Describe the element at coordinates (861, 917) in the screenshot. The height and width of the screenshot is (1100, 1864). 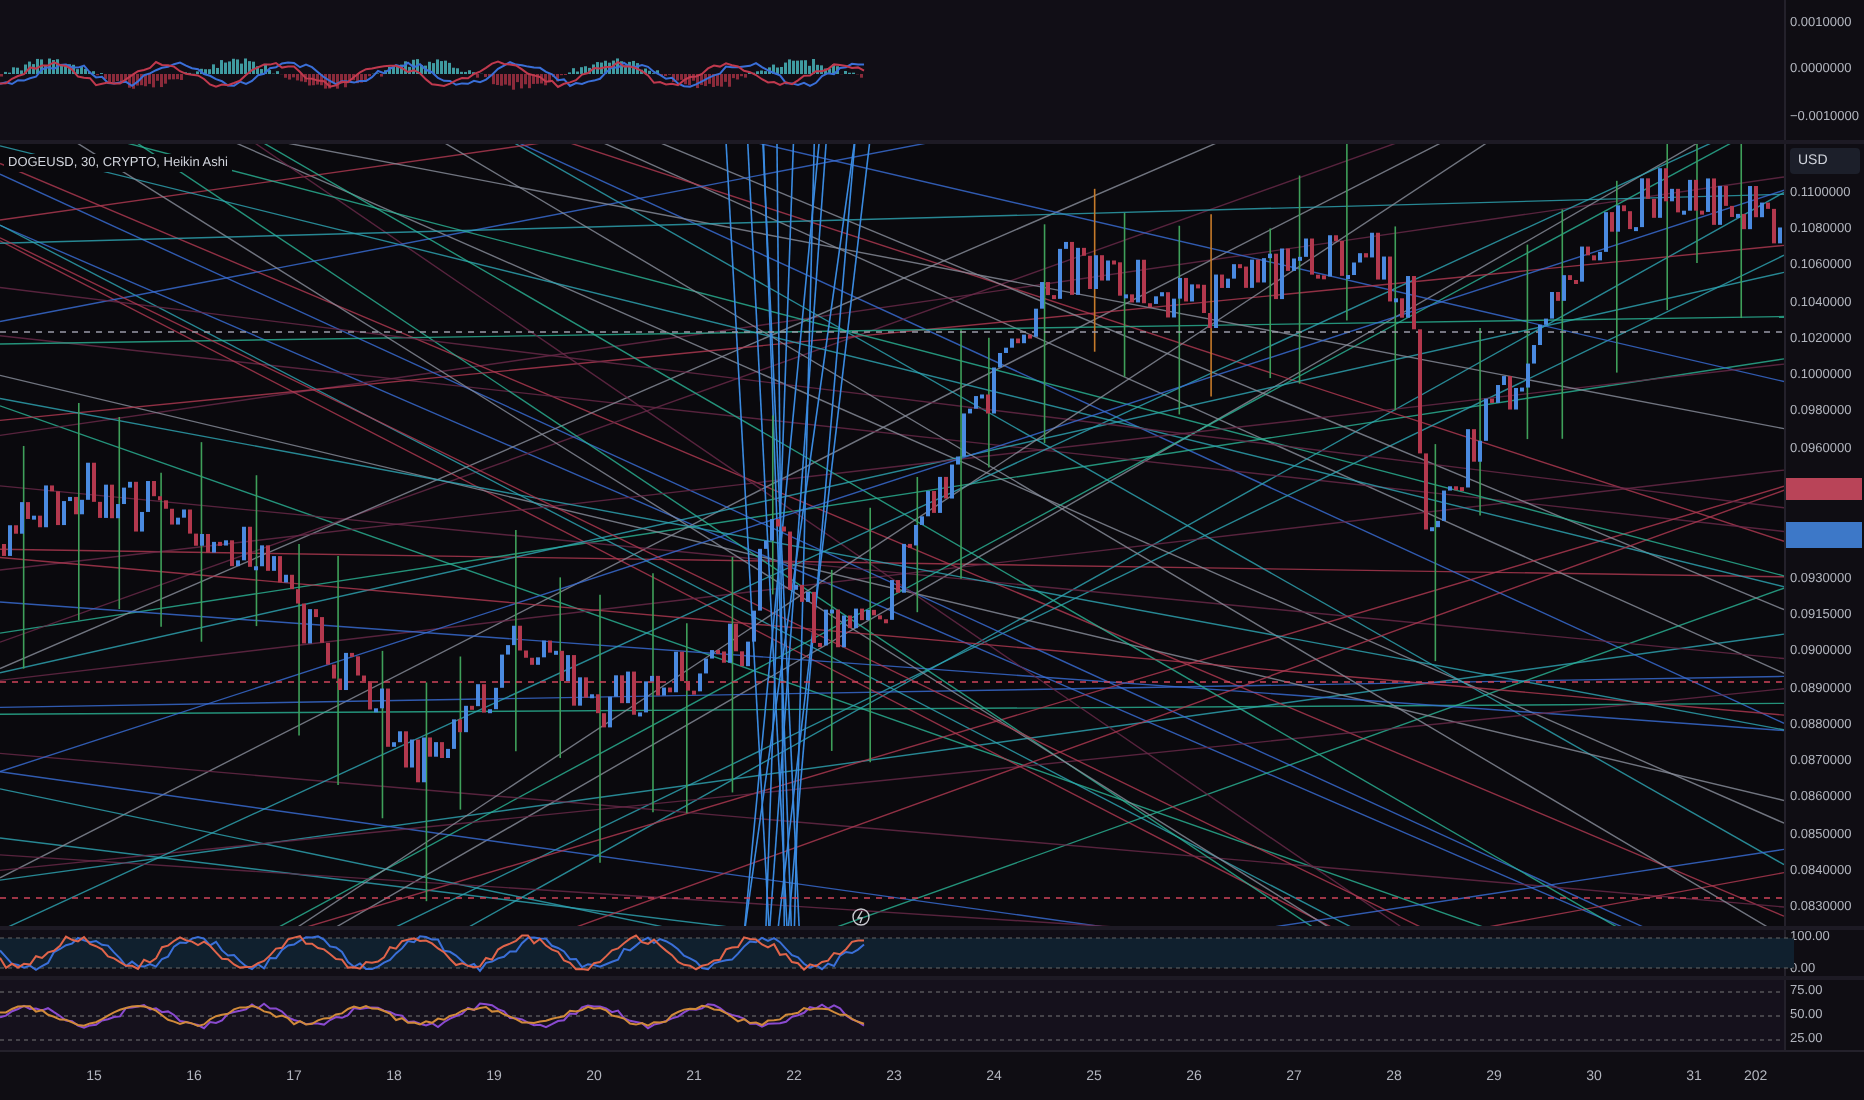
I see `lightning-icon` at that location.